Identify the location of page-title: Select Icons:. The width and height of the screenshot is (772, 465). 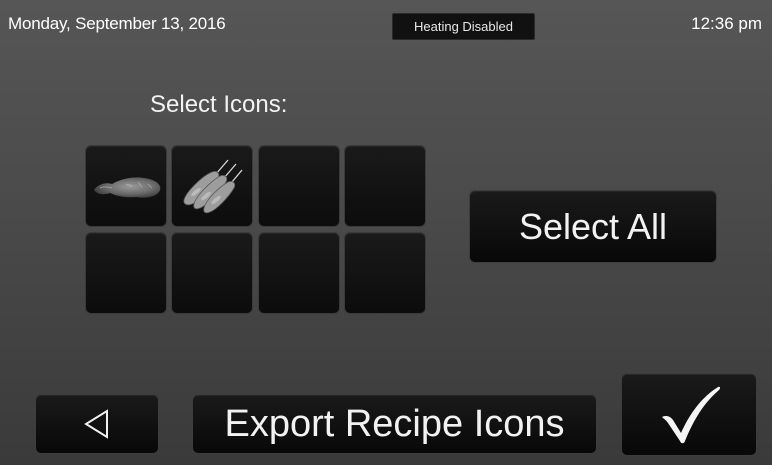
(219, 104).